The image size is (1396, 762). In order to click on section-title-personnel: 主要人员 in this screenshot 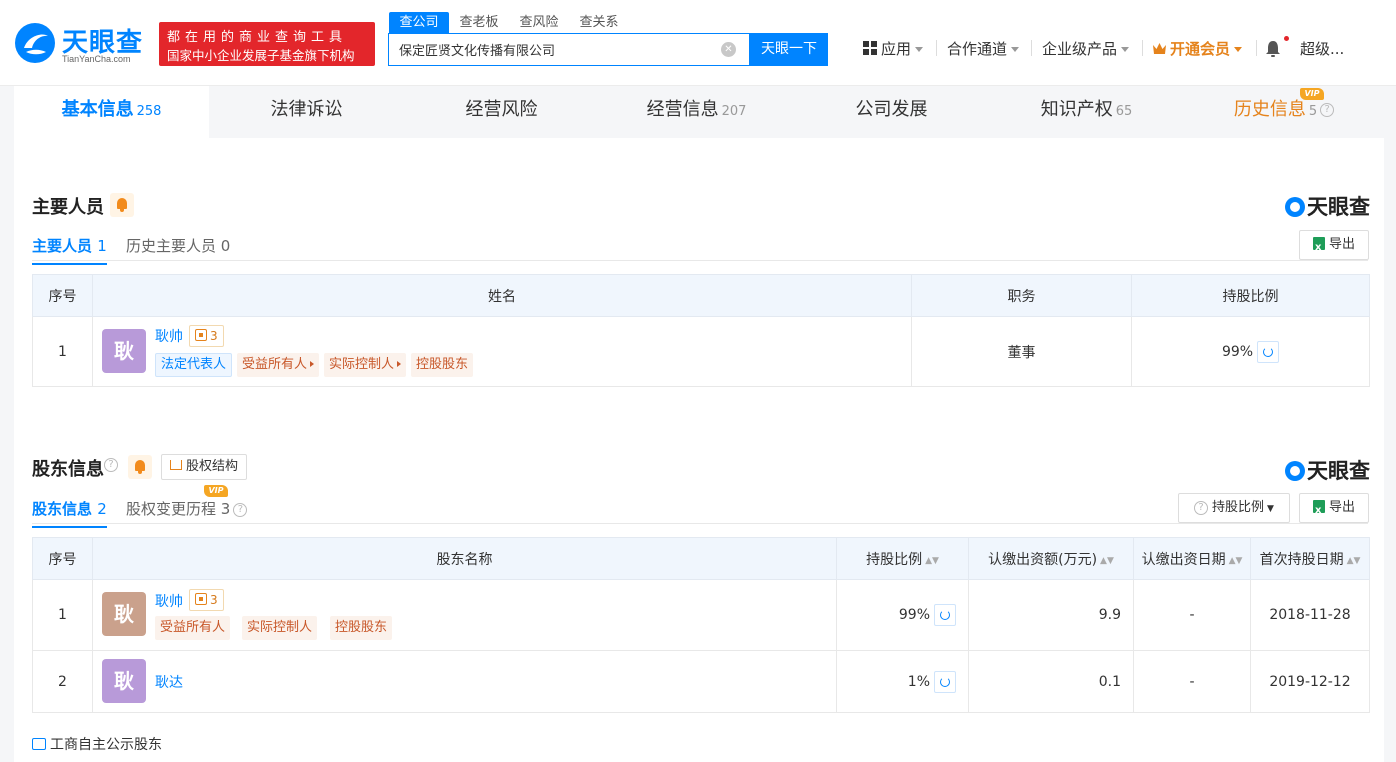, I will do `click(68, 207)`.